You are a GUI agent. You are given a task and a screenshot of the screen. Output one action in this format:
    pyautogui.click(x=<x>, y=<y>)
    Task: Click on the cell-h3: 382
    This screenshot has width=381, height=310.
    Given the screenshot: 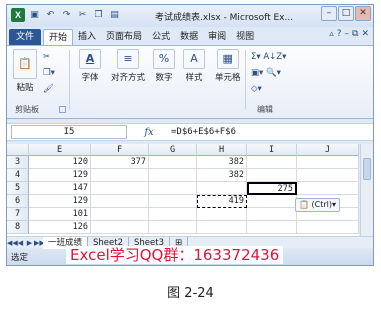 What is the action you would take?
    pyautogui.click(x=222, y=162)
    